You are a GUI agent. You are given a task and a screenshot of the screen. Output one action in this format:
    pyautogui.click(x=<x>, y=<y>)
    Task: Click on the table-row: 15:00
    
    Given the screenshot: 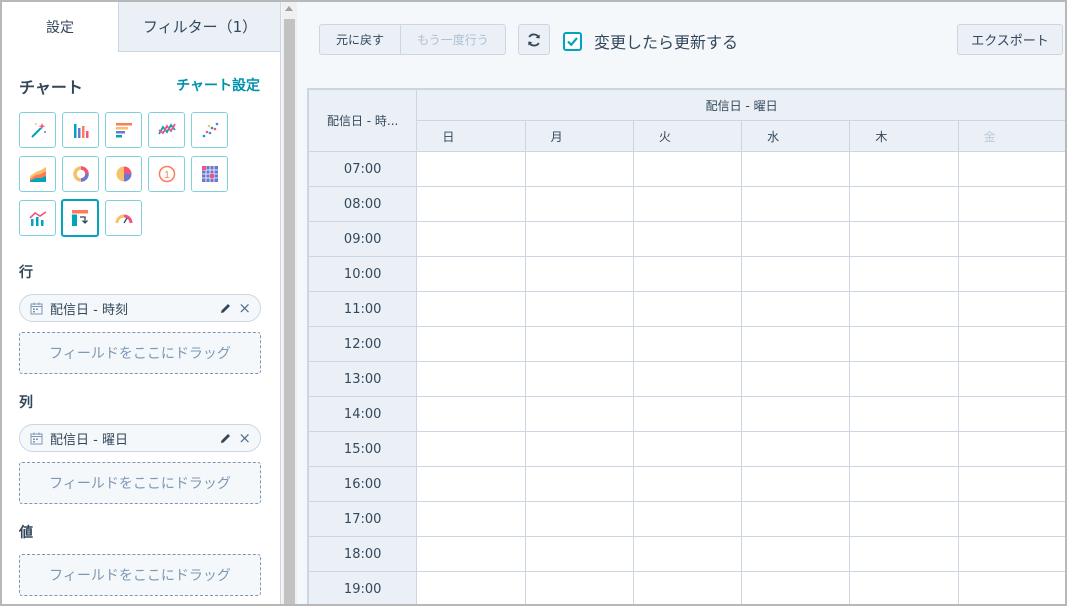 What is the action you would take?
    pyautogui.click(x=686, y=449)
    